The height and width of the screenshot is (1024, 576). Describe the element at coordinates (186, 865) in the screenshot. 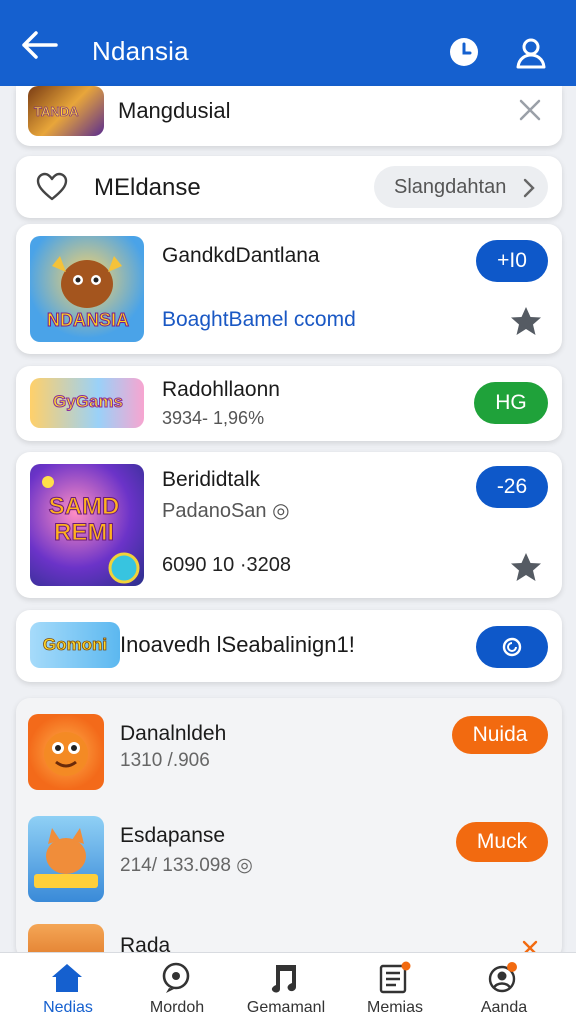

I see `list-item-meta: 214/ 133.098 ◎` at that location.